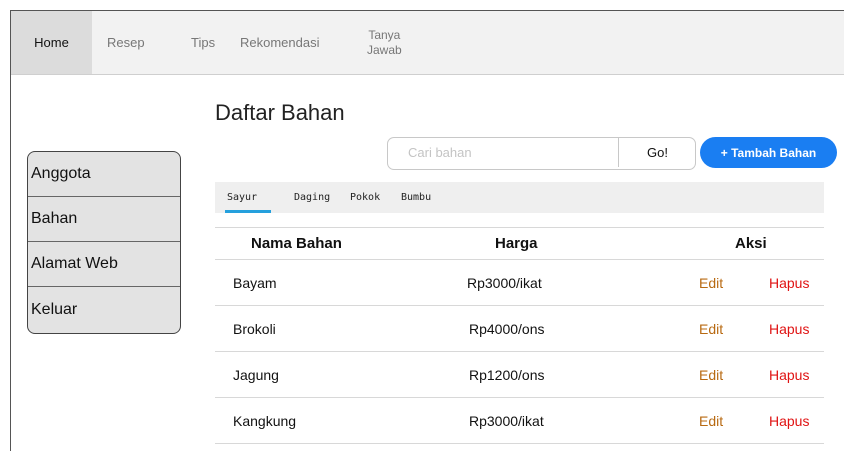 The height and width of the screenshot is (451, 844). Describe the element at coordinates (751, 243) in the screenshot. I see `header-aksi: Aksi` at that location.